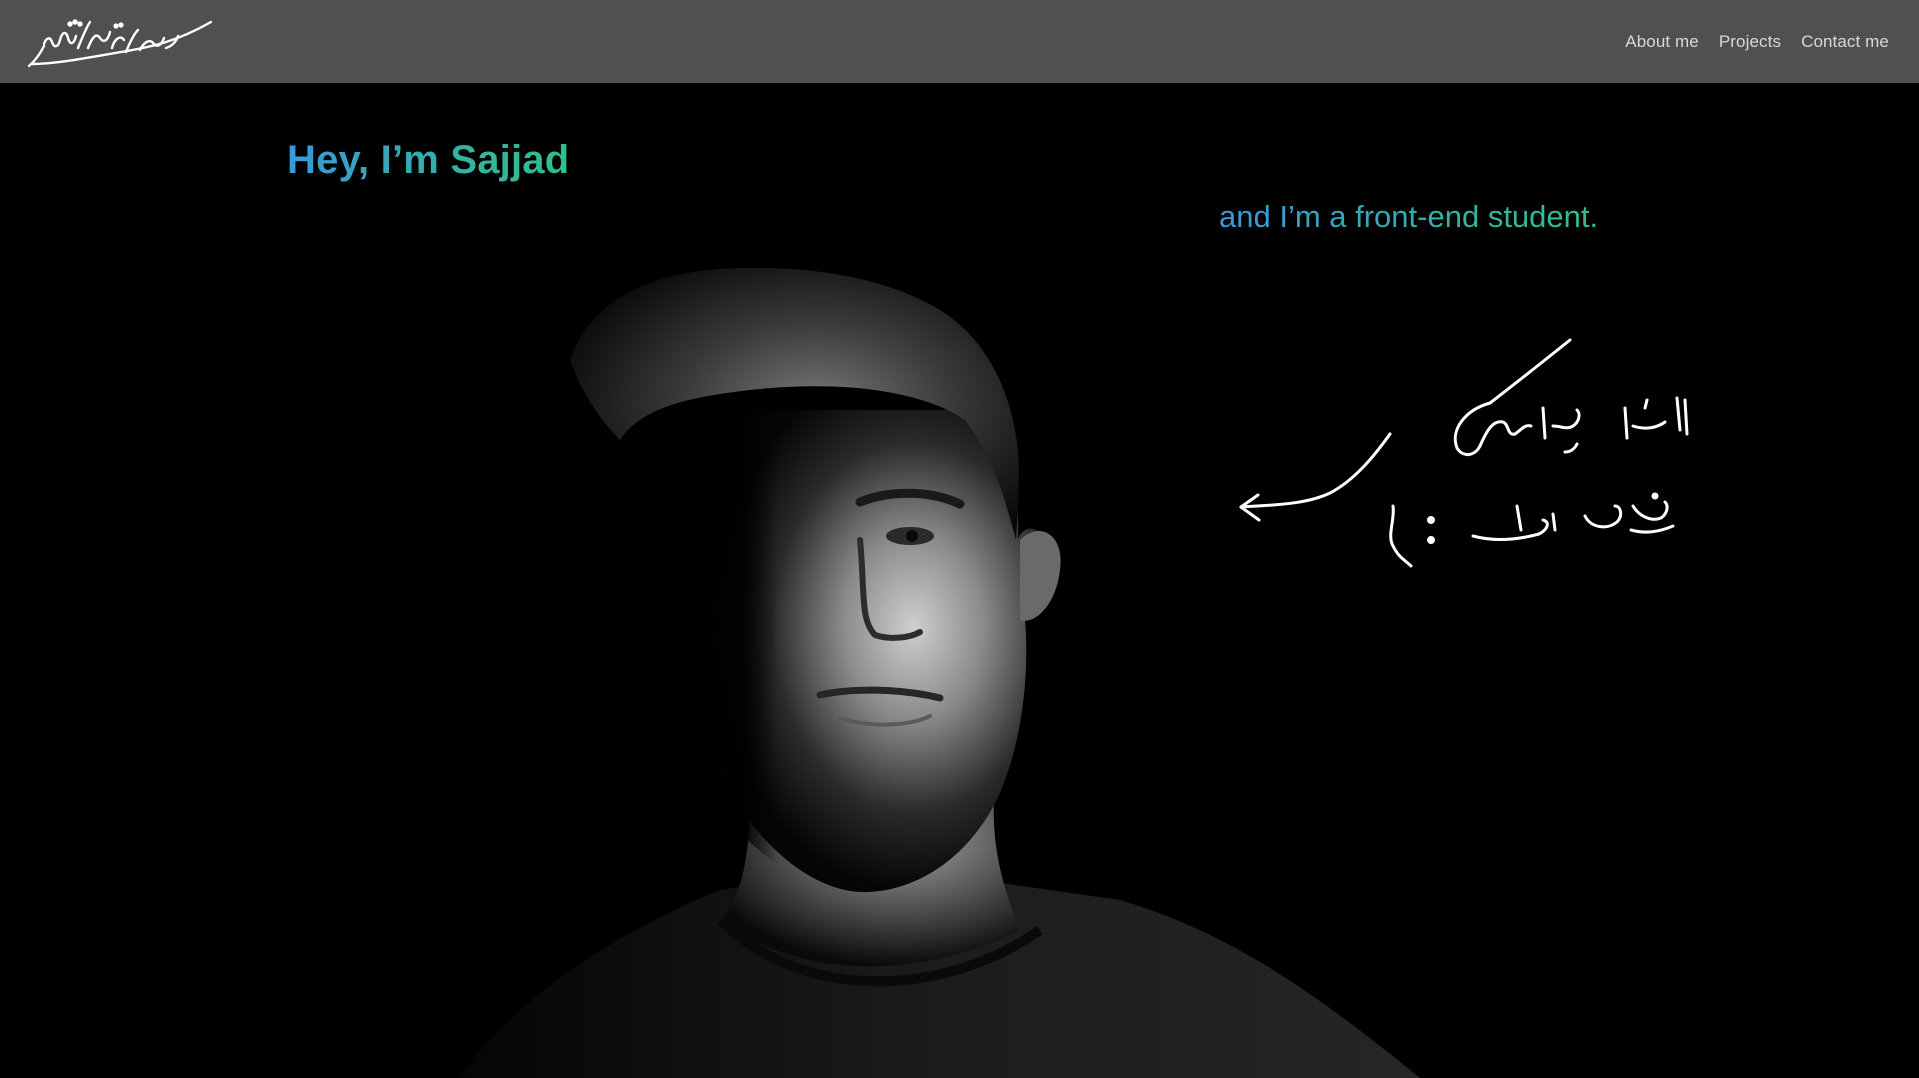 The image size is (1919, 1078). What do you see at coordinates (428, 160) in the screenshot?
I see `hero-title: Hey, I’m Sajjad` at bounding box center [428, 160].